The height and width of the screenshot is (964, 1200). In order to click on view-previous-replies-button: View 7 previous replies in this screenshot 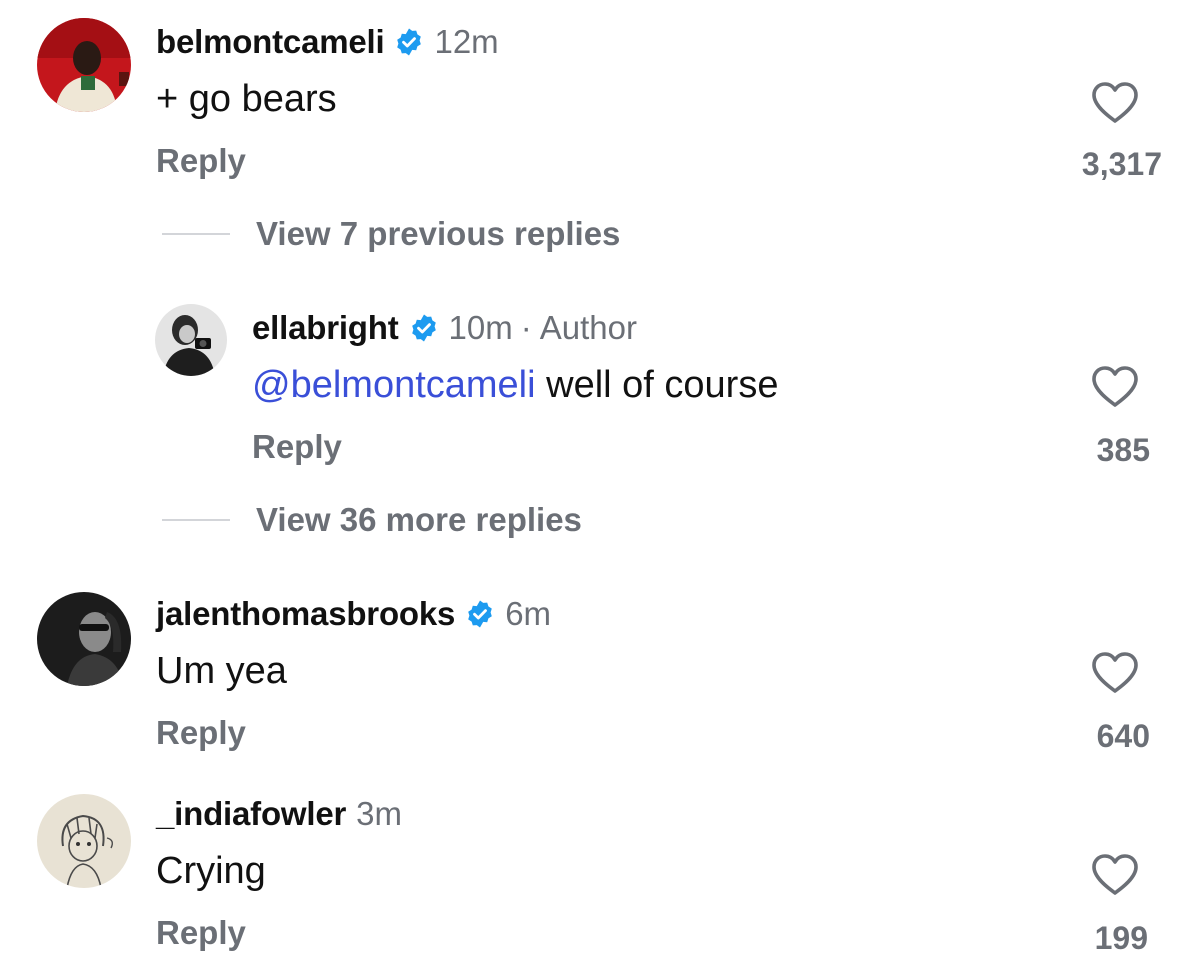, I will do `click(391, 234)`.